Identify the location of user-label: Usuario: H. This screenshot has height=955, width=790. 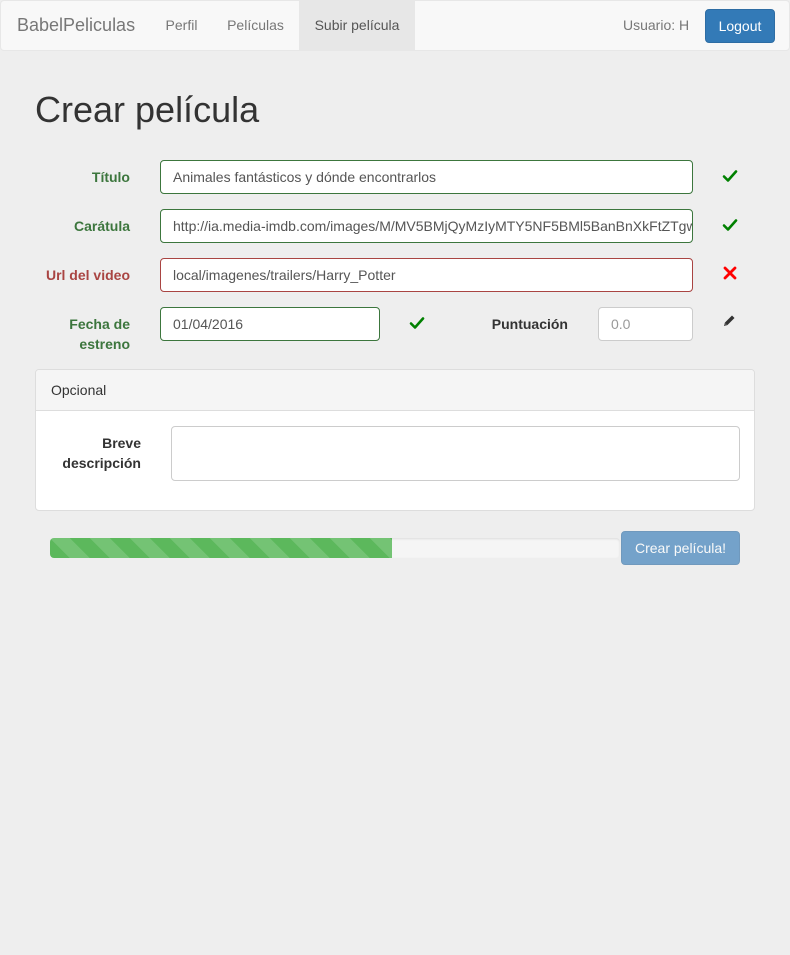
(656, 25).